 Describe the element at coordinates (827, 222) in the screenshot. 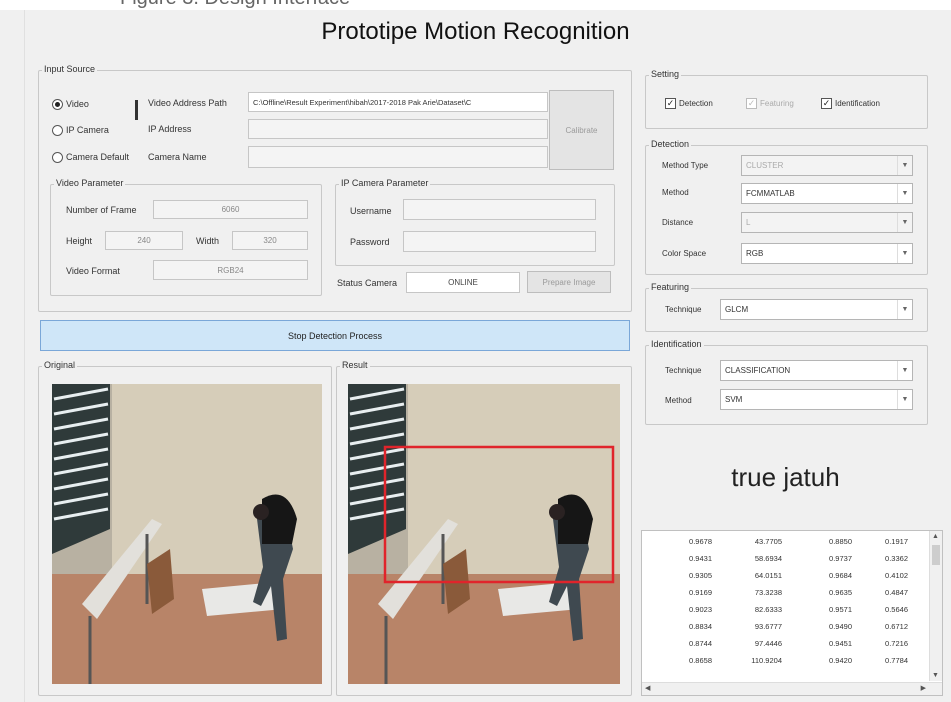

I see `distance-select: L ▼` at that location.